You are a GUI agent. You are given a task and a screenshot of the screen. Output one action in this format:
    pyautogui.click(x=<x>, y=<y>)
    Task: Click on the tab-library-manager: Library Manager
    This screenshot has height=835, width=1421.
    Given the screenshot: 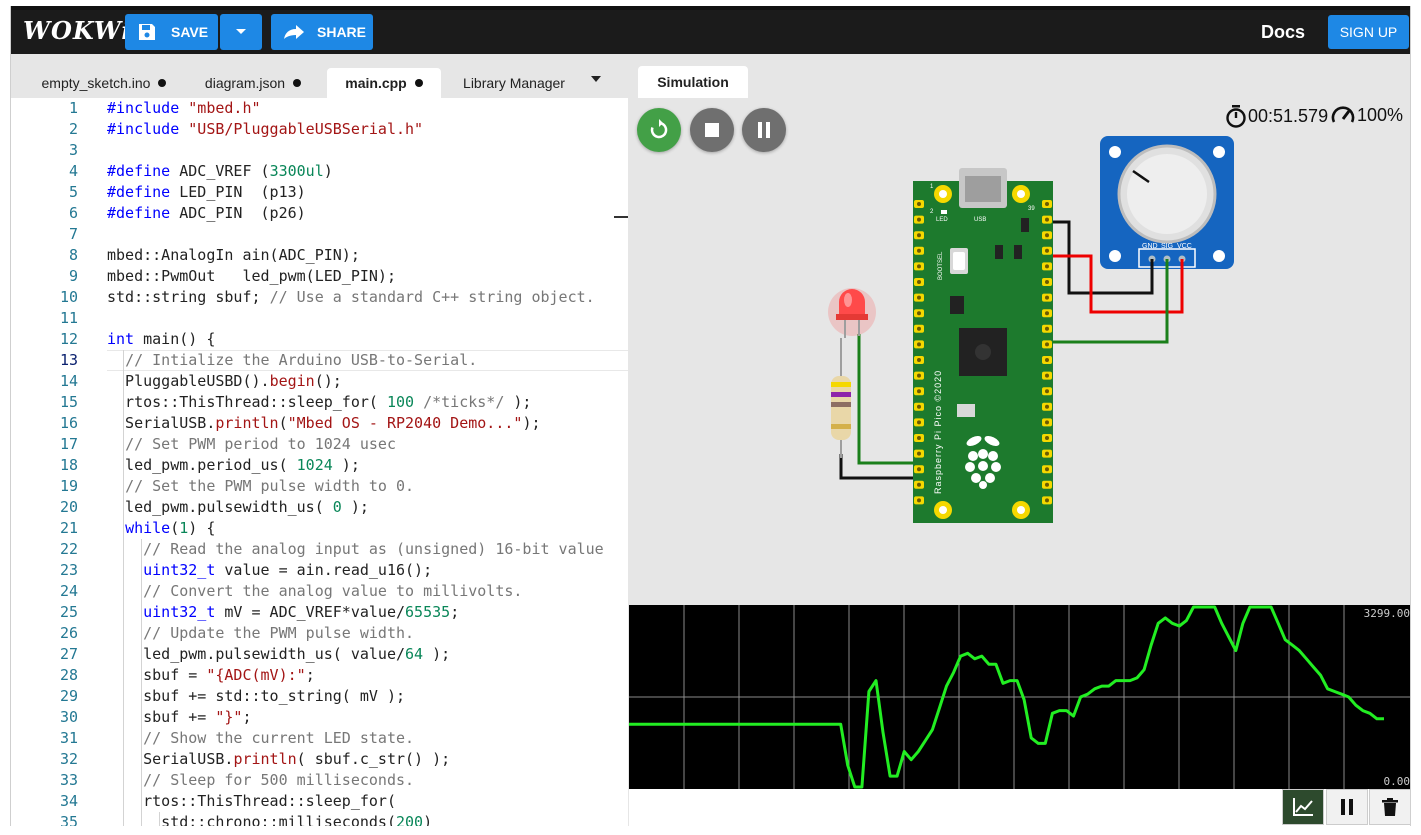 What is the action you would take?
    pyautogui.click(x=514, y=83)
    